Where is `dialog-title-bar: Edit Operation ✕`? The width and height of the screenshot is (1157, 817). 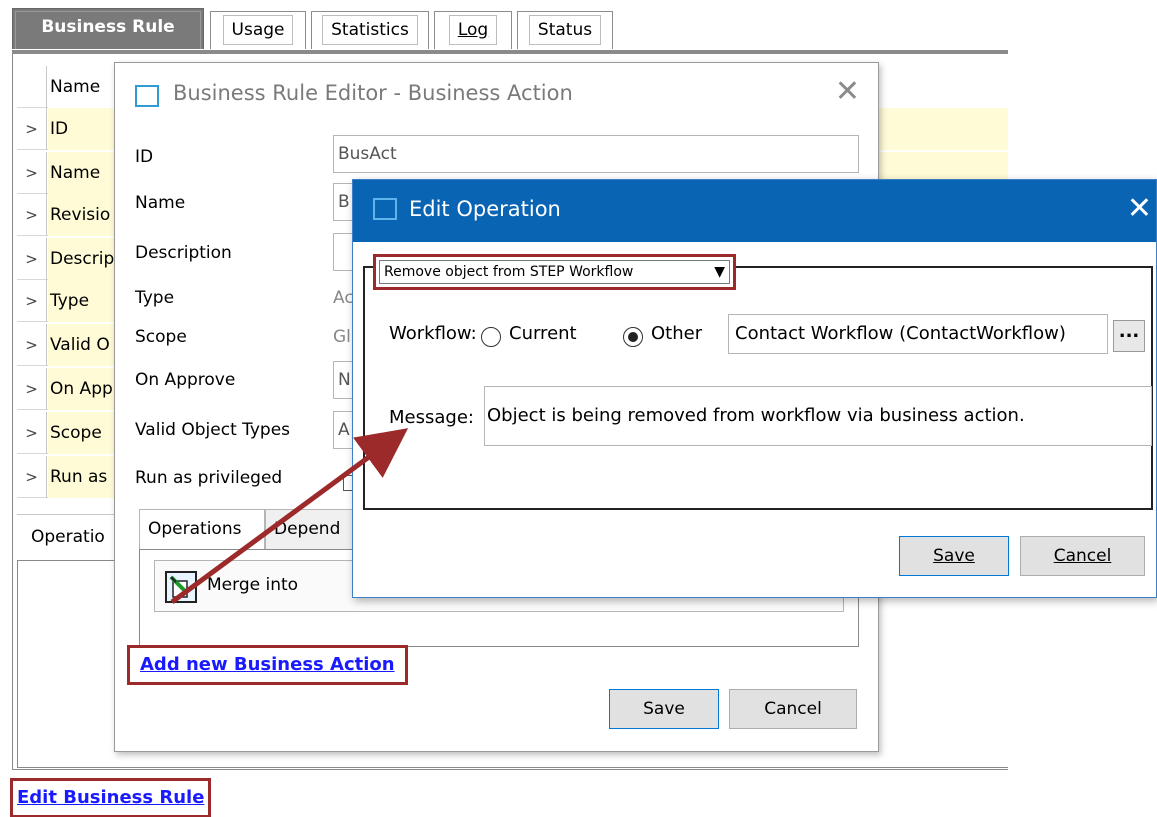
dialog-title-bar: Edit Operation ✕ is located at coordinates (754, 211).